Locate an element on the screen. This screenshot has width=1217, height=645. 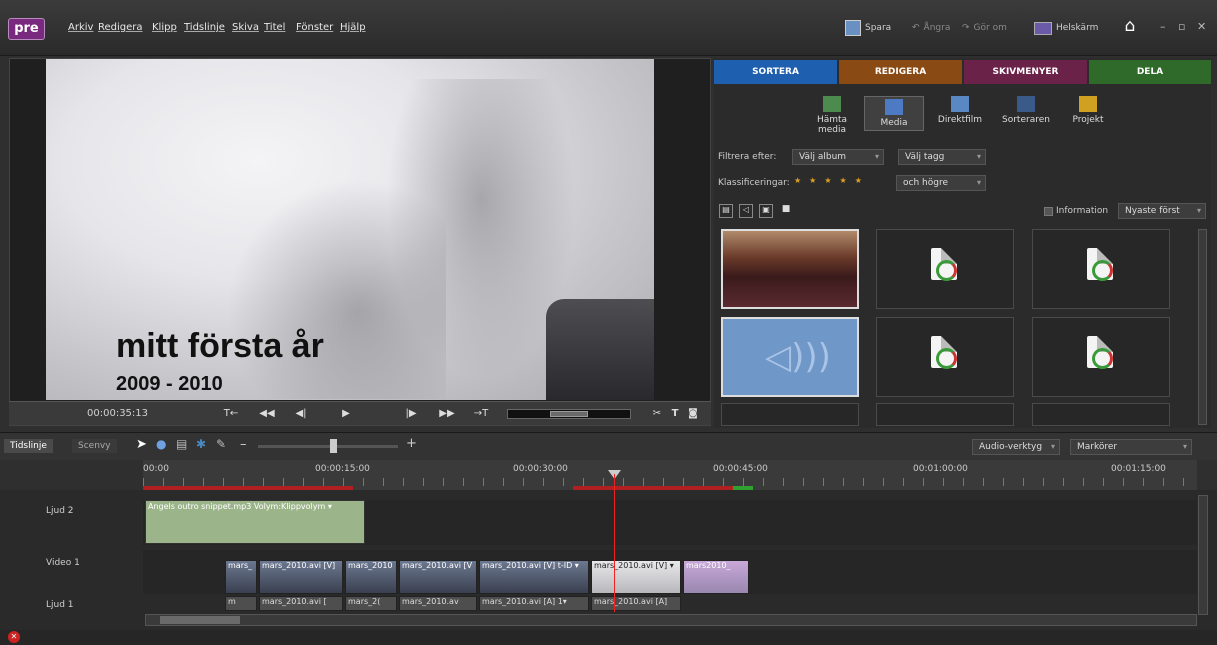
video-clip: mars2010_ is located at coordinates (716, 577).